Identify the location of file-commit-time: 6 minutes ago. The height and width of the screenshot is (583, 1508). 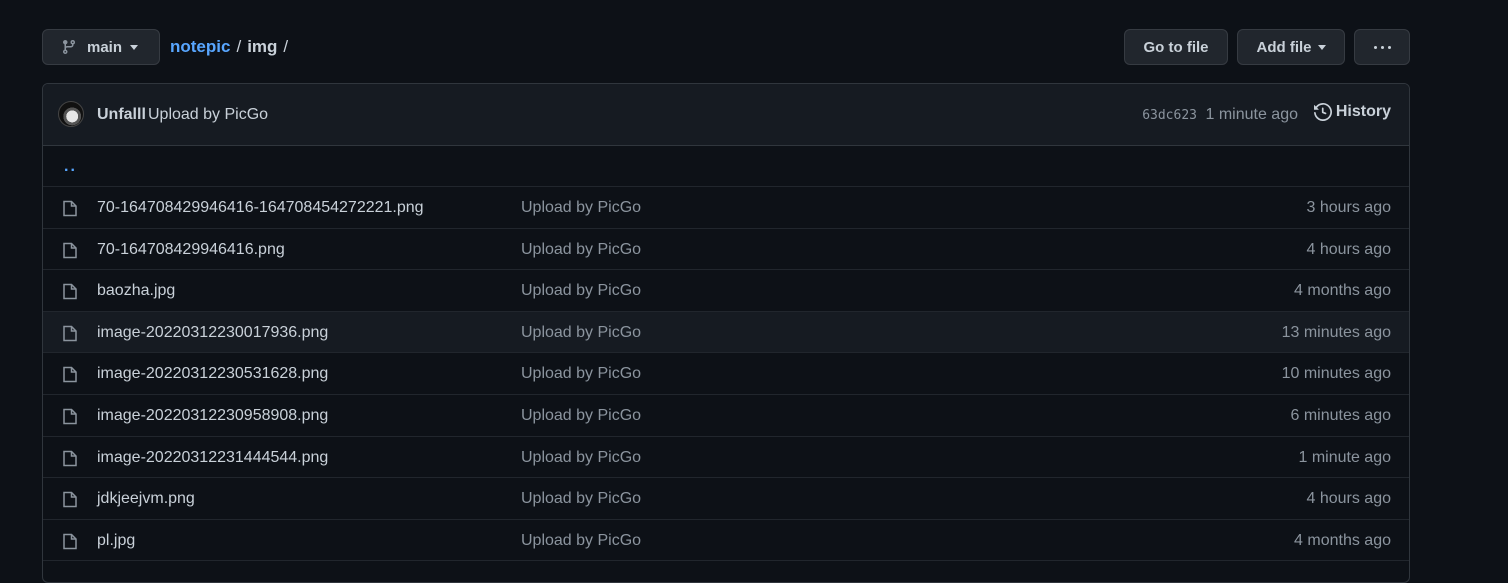
(1340, 415).